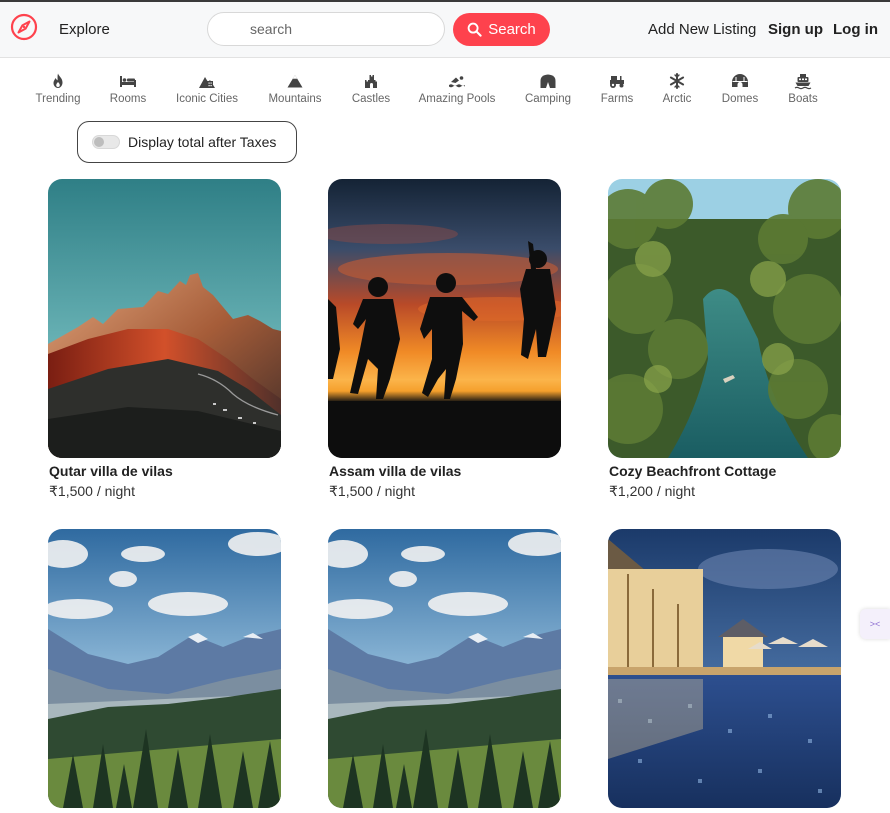 This screenshot has width=890, height=813. I want to click on sunset-silhouettes-photo, so click(444, 318).